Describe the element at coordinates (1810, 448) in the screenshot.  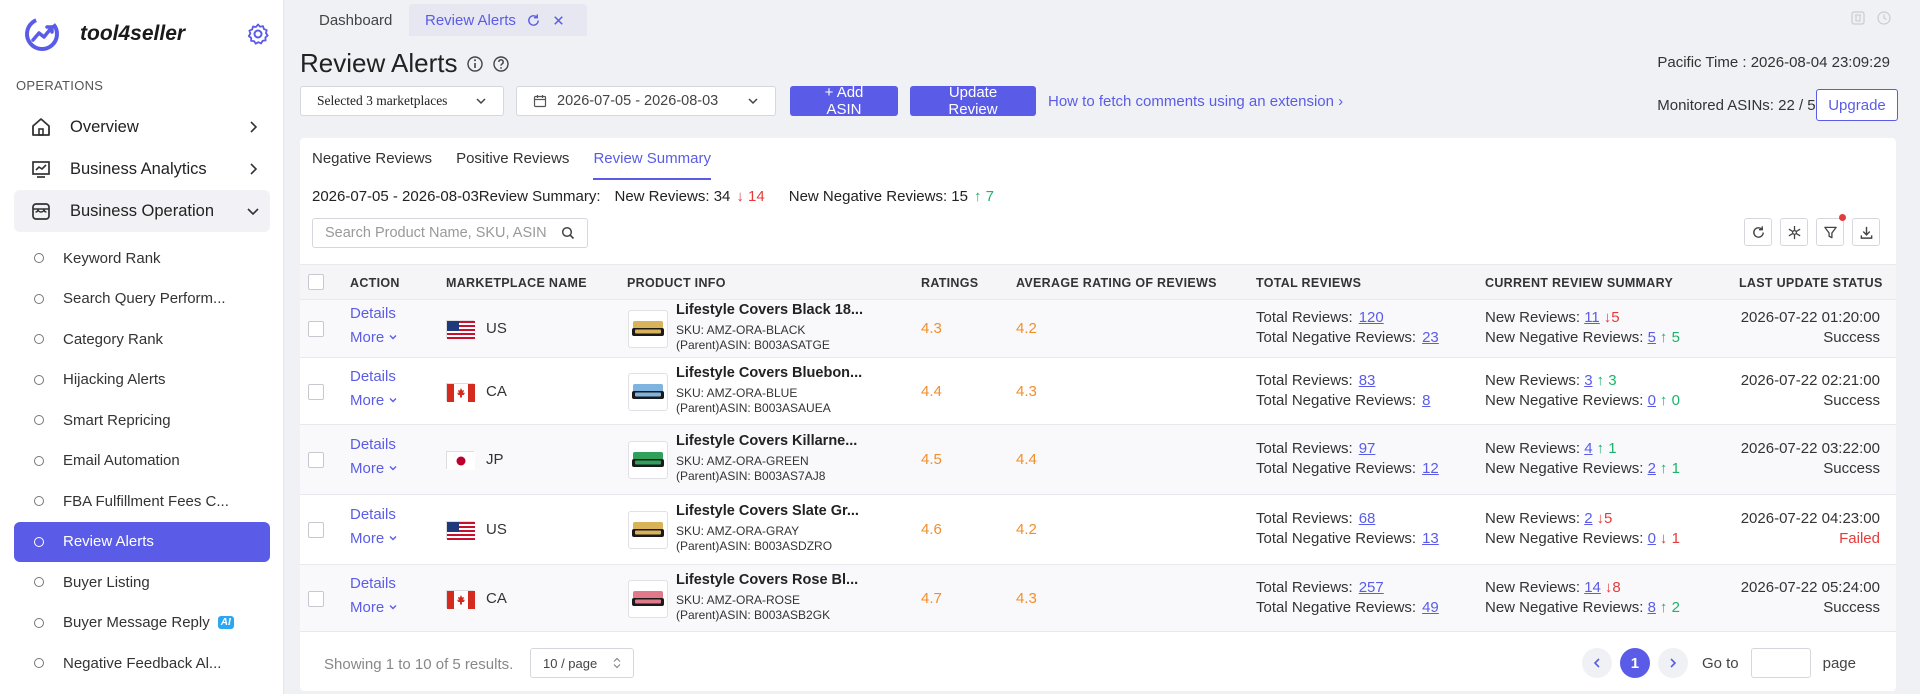
I see `last-update-time: 2026-07-22 03:22:00` at that location.